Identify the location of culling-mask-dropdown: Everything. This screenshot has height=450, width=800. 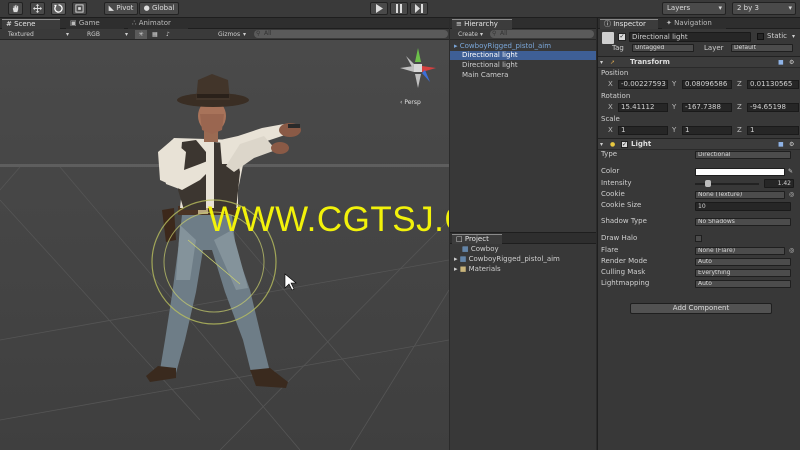
(743, 273).